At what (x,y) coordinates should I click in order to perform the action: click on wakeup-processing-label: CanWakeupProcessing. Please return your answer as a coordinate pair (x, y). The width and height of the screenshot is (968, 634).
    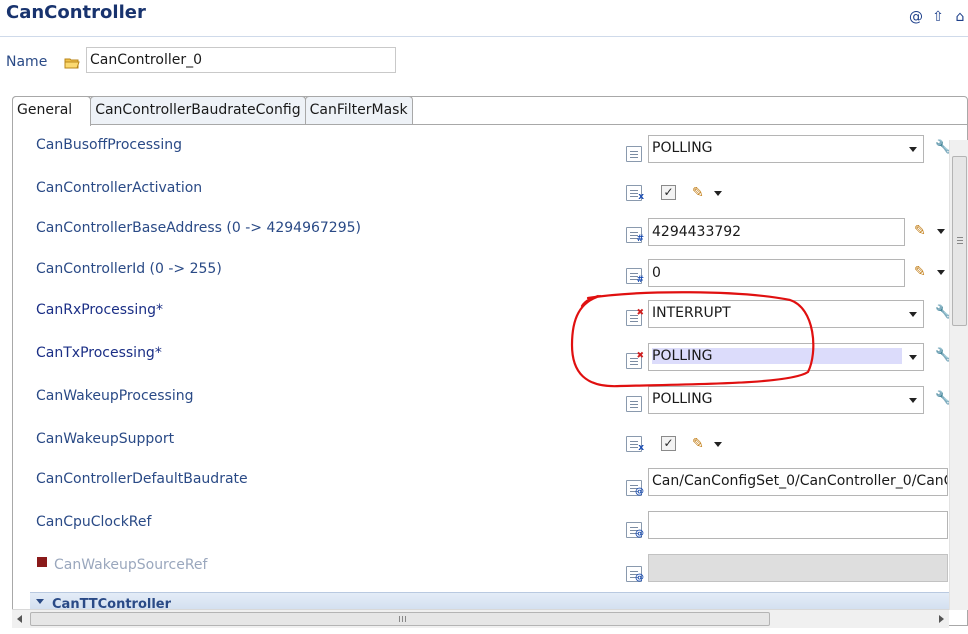
    Looking at the image, I should click on (115, 396).